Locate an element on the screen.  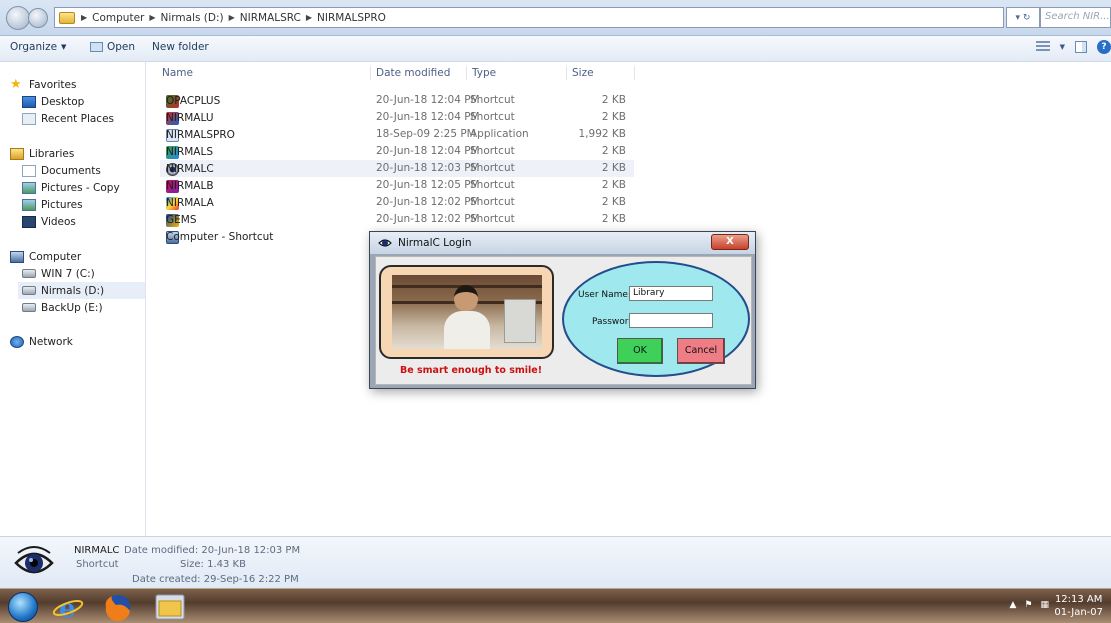
open-button: Open is located at coordinates (112, 47).